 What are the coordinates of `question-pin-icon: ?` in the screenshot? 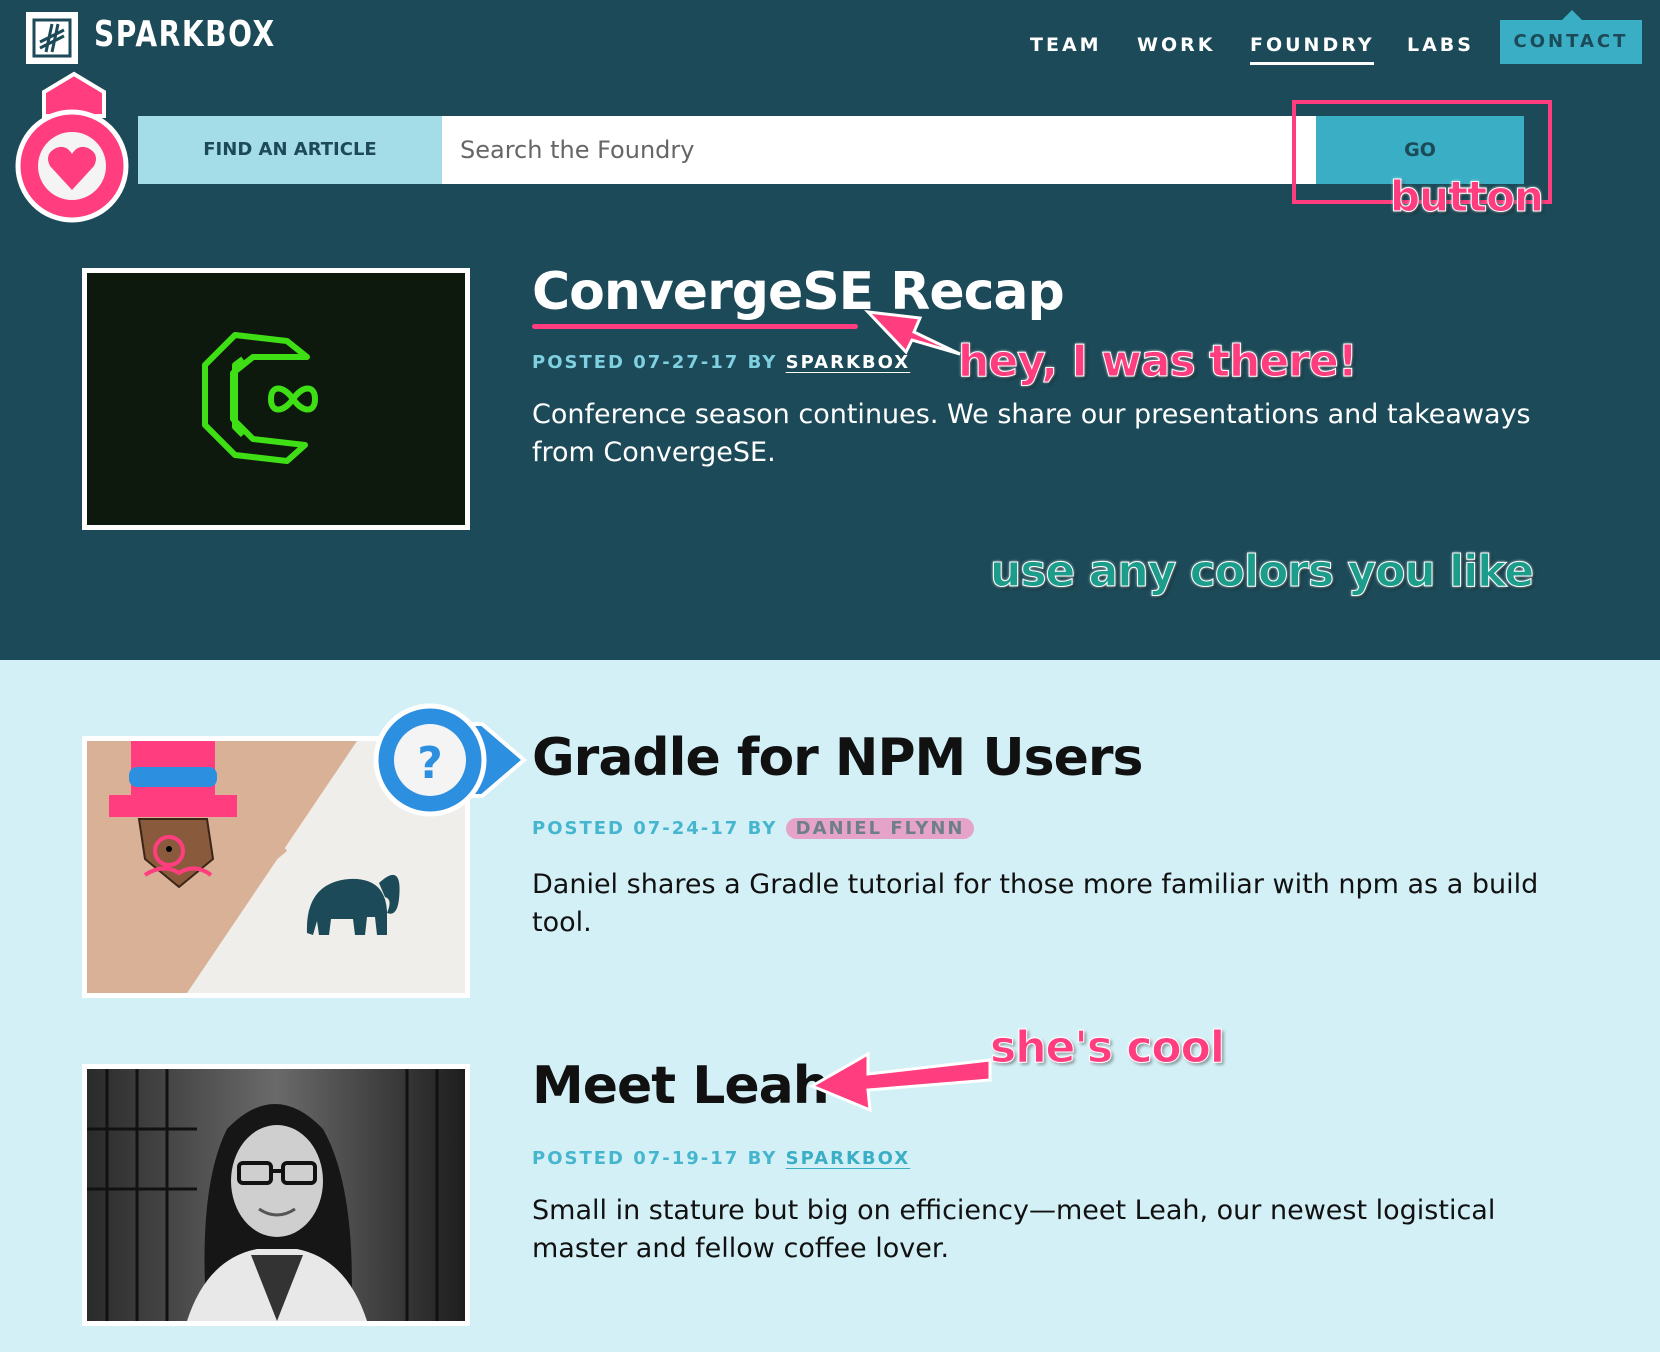 It's located at (450, 760).